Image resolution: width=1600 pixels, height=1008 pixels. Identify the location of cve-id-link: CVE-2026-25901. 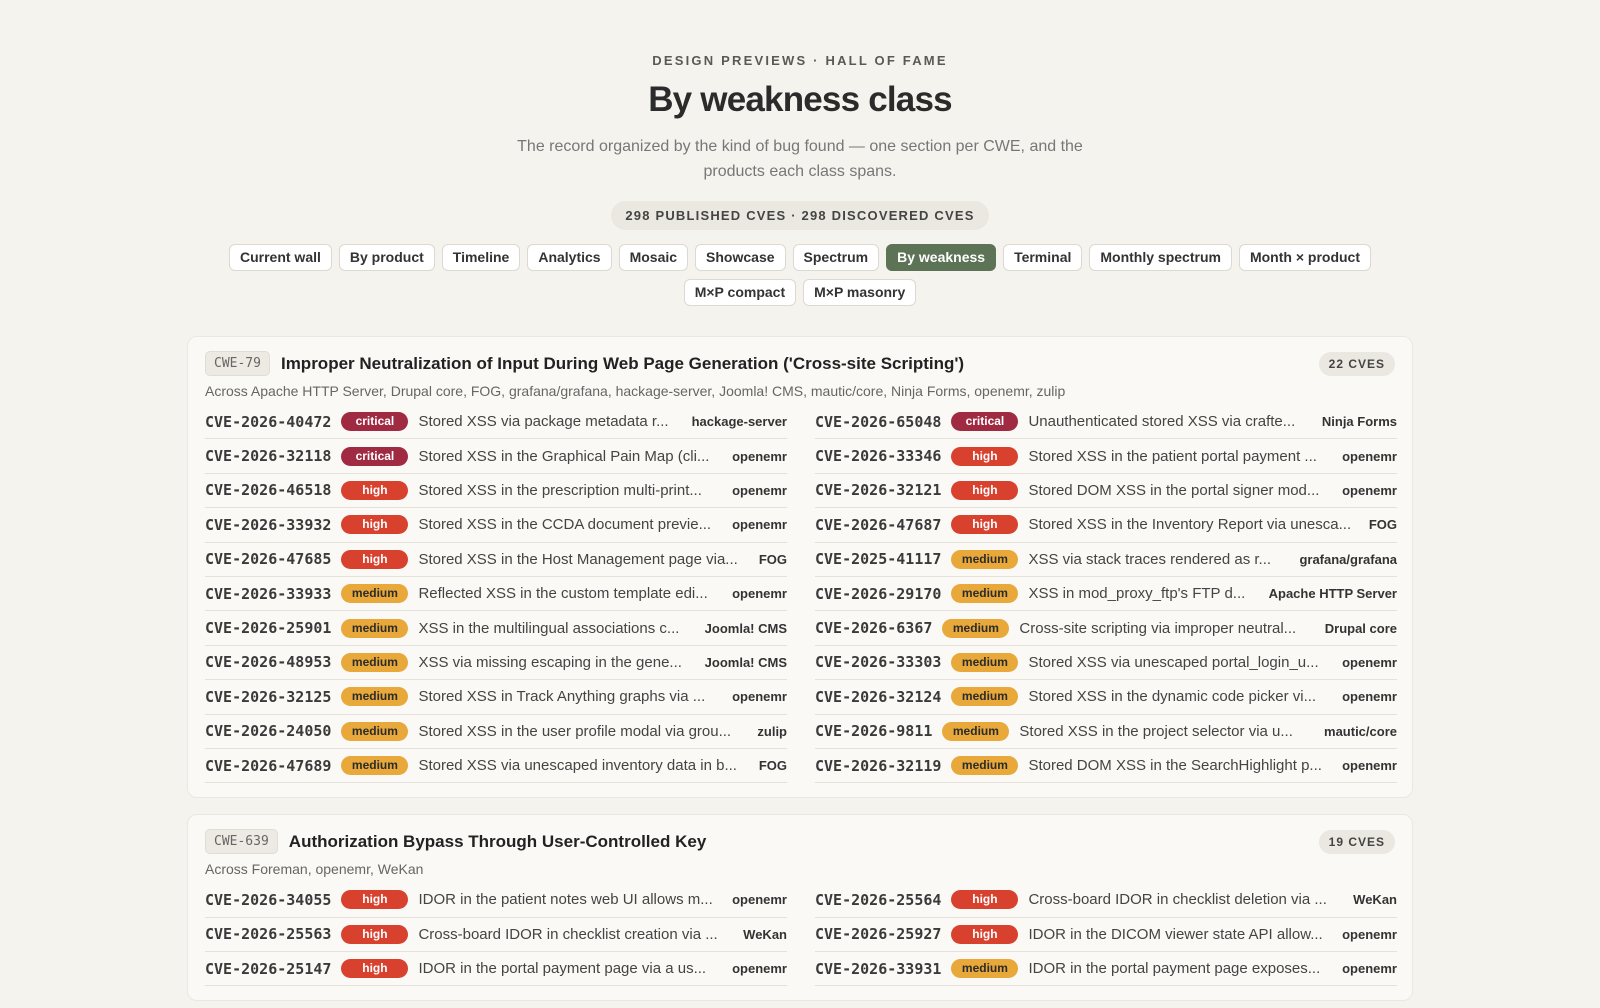
(268, 628).